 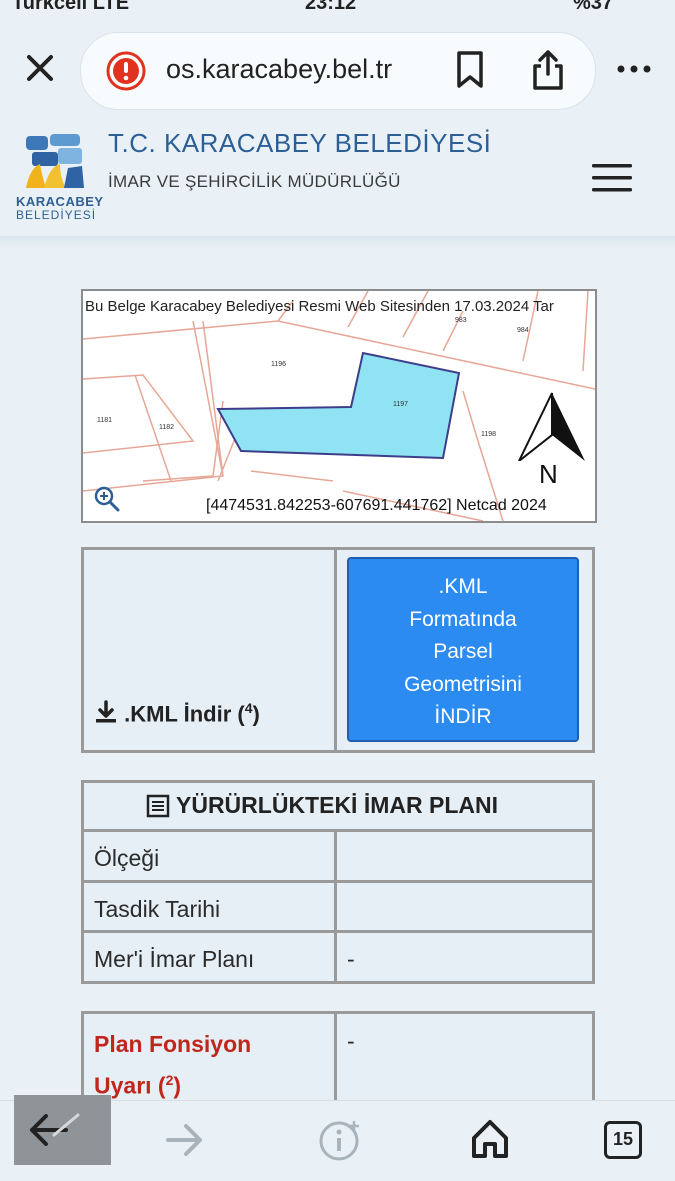 What do you see at coordinates (174, 959) in the screenshot?
I see `plan-row-label: Mer'i İmar Planı` at bounding box center [174, 959].